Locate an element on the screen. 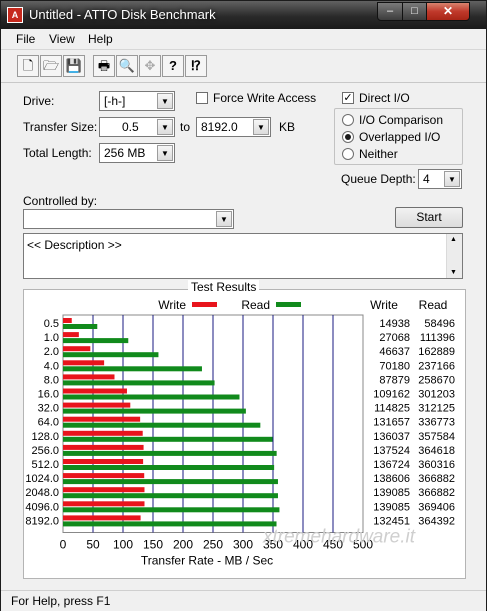 The height and width of the screenshot is (611, 487). read-value-label: 312125 is located at coordinates (436, 409).